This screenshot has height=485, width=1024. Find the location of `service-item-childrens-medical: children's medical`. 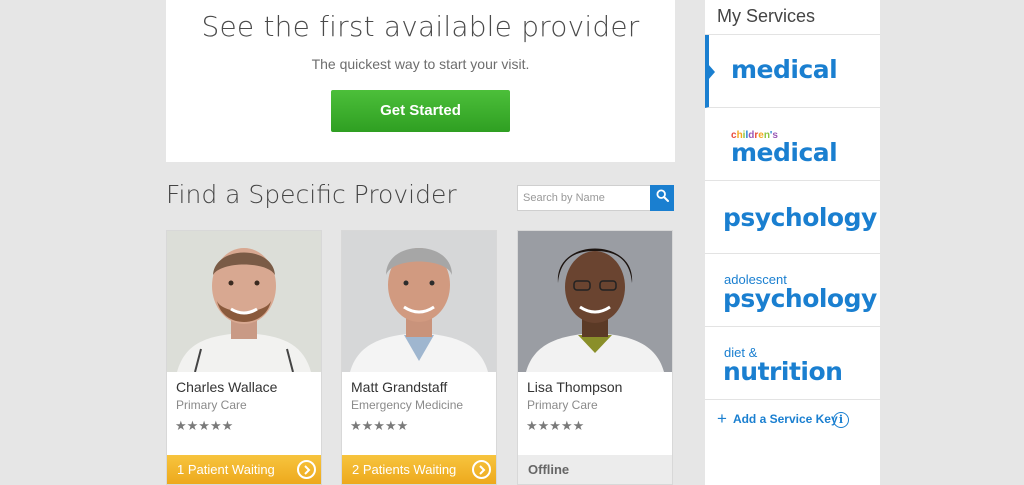

service-item-childrens-medical: children's medical is located at coordinates (792, 144).